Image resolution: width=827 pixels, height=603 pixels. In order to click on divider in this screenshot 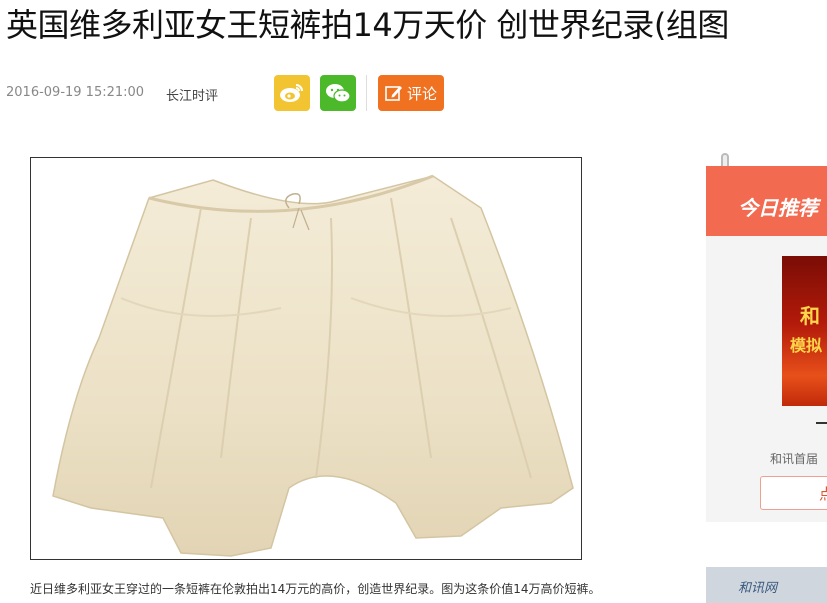, I will do `click(366, 93)`.